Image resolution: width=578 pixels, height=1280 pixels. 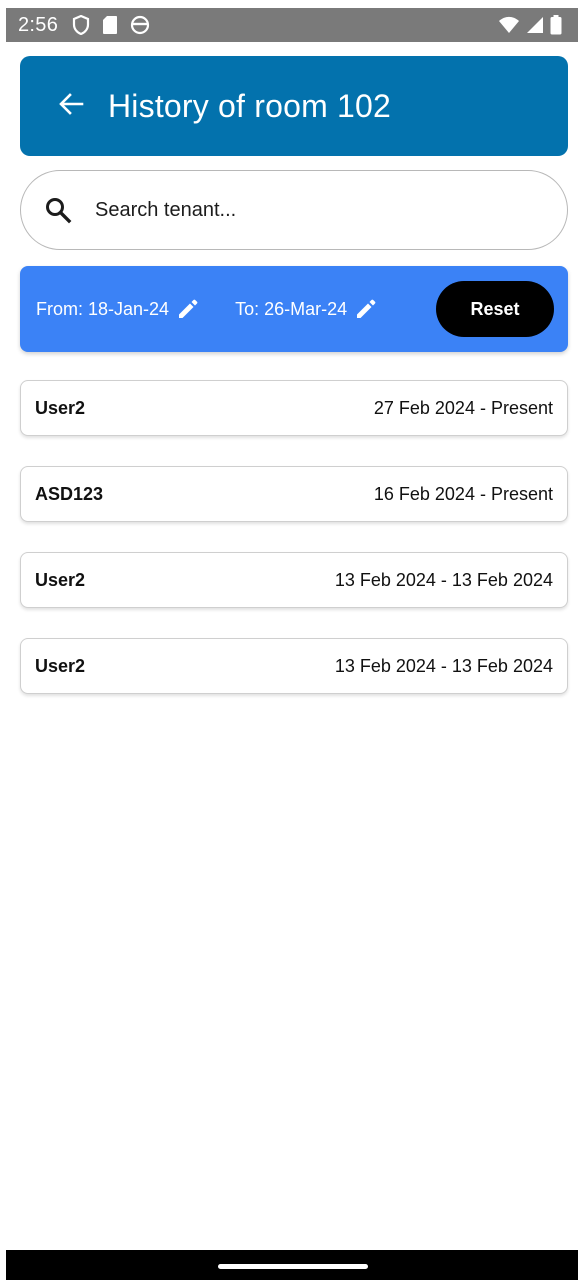 What do you see at coordinates (250, 105) in the screenshot?
I see `page-title: History of room 102` at bounding box center [250, 105].